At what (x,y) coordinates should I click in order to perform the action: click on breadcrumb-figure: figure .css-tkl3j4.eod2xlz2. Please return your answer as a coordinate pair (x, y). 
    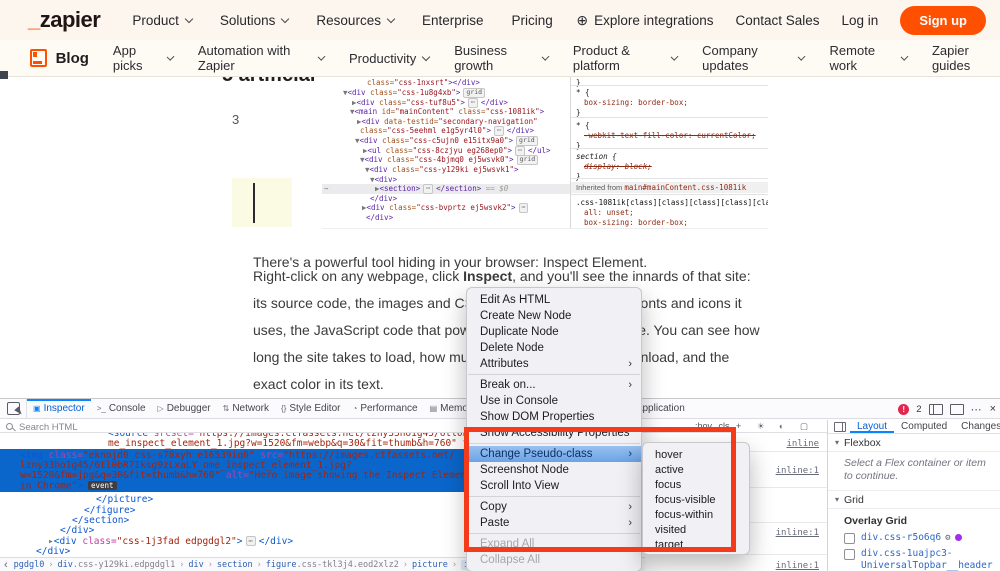
    Looking at the image, I should click on (332, 565).